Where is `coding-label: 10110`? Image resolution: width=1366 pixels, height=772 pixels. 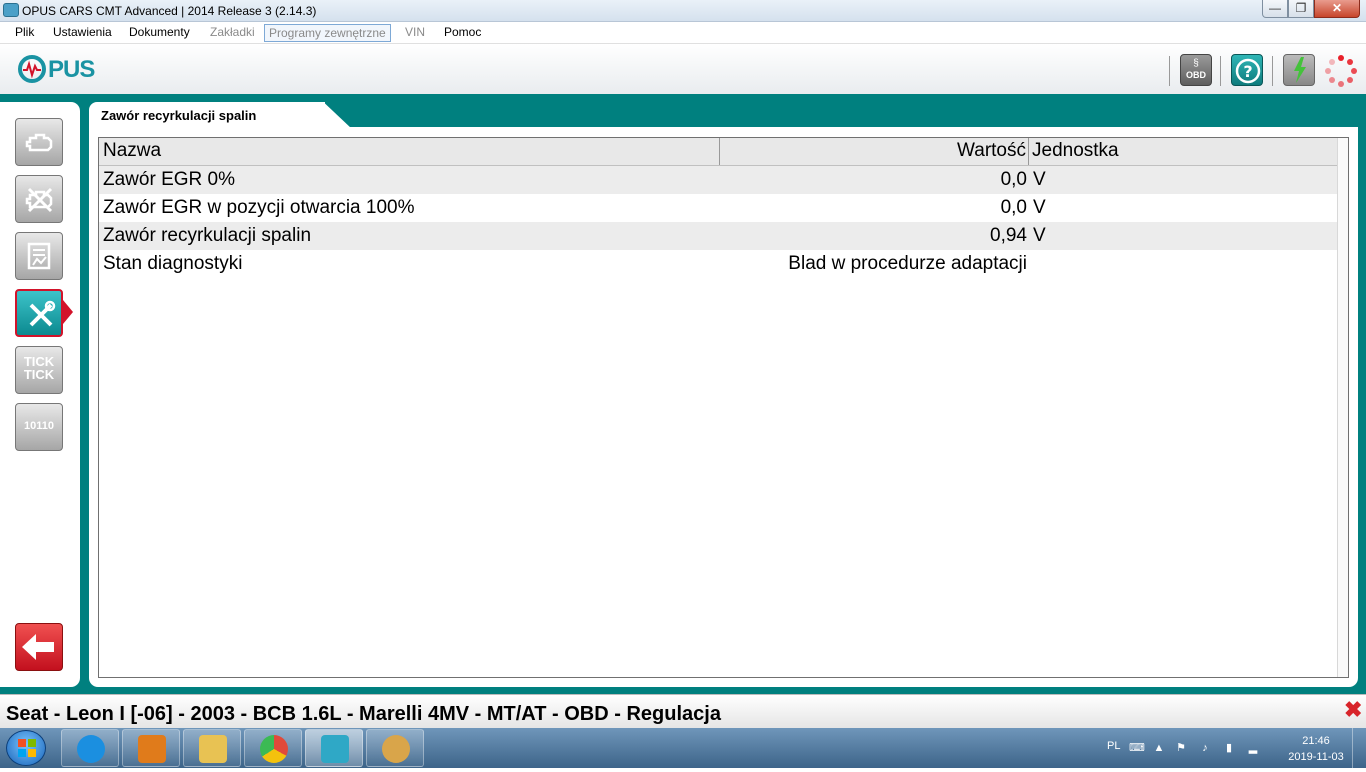
coding-label: 10110 is located at coordinates (39, 426).